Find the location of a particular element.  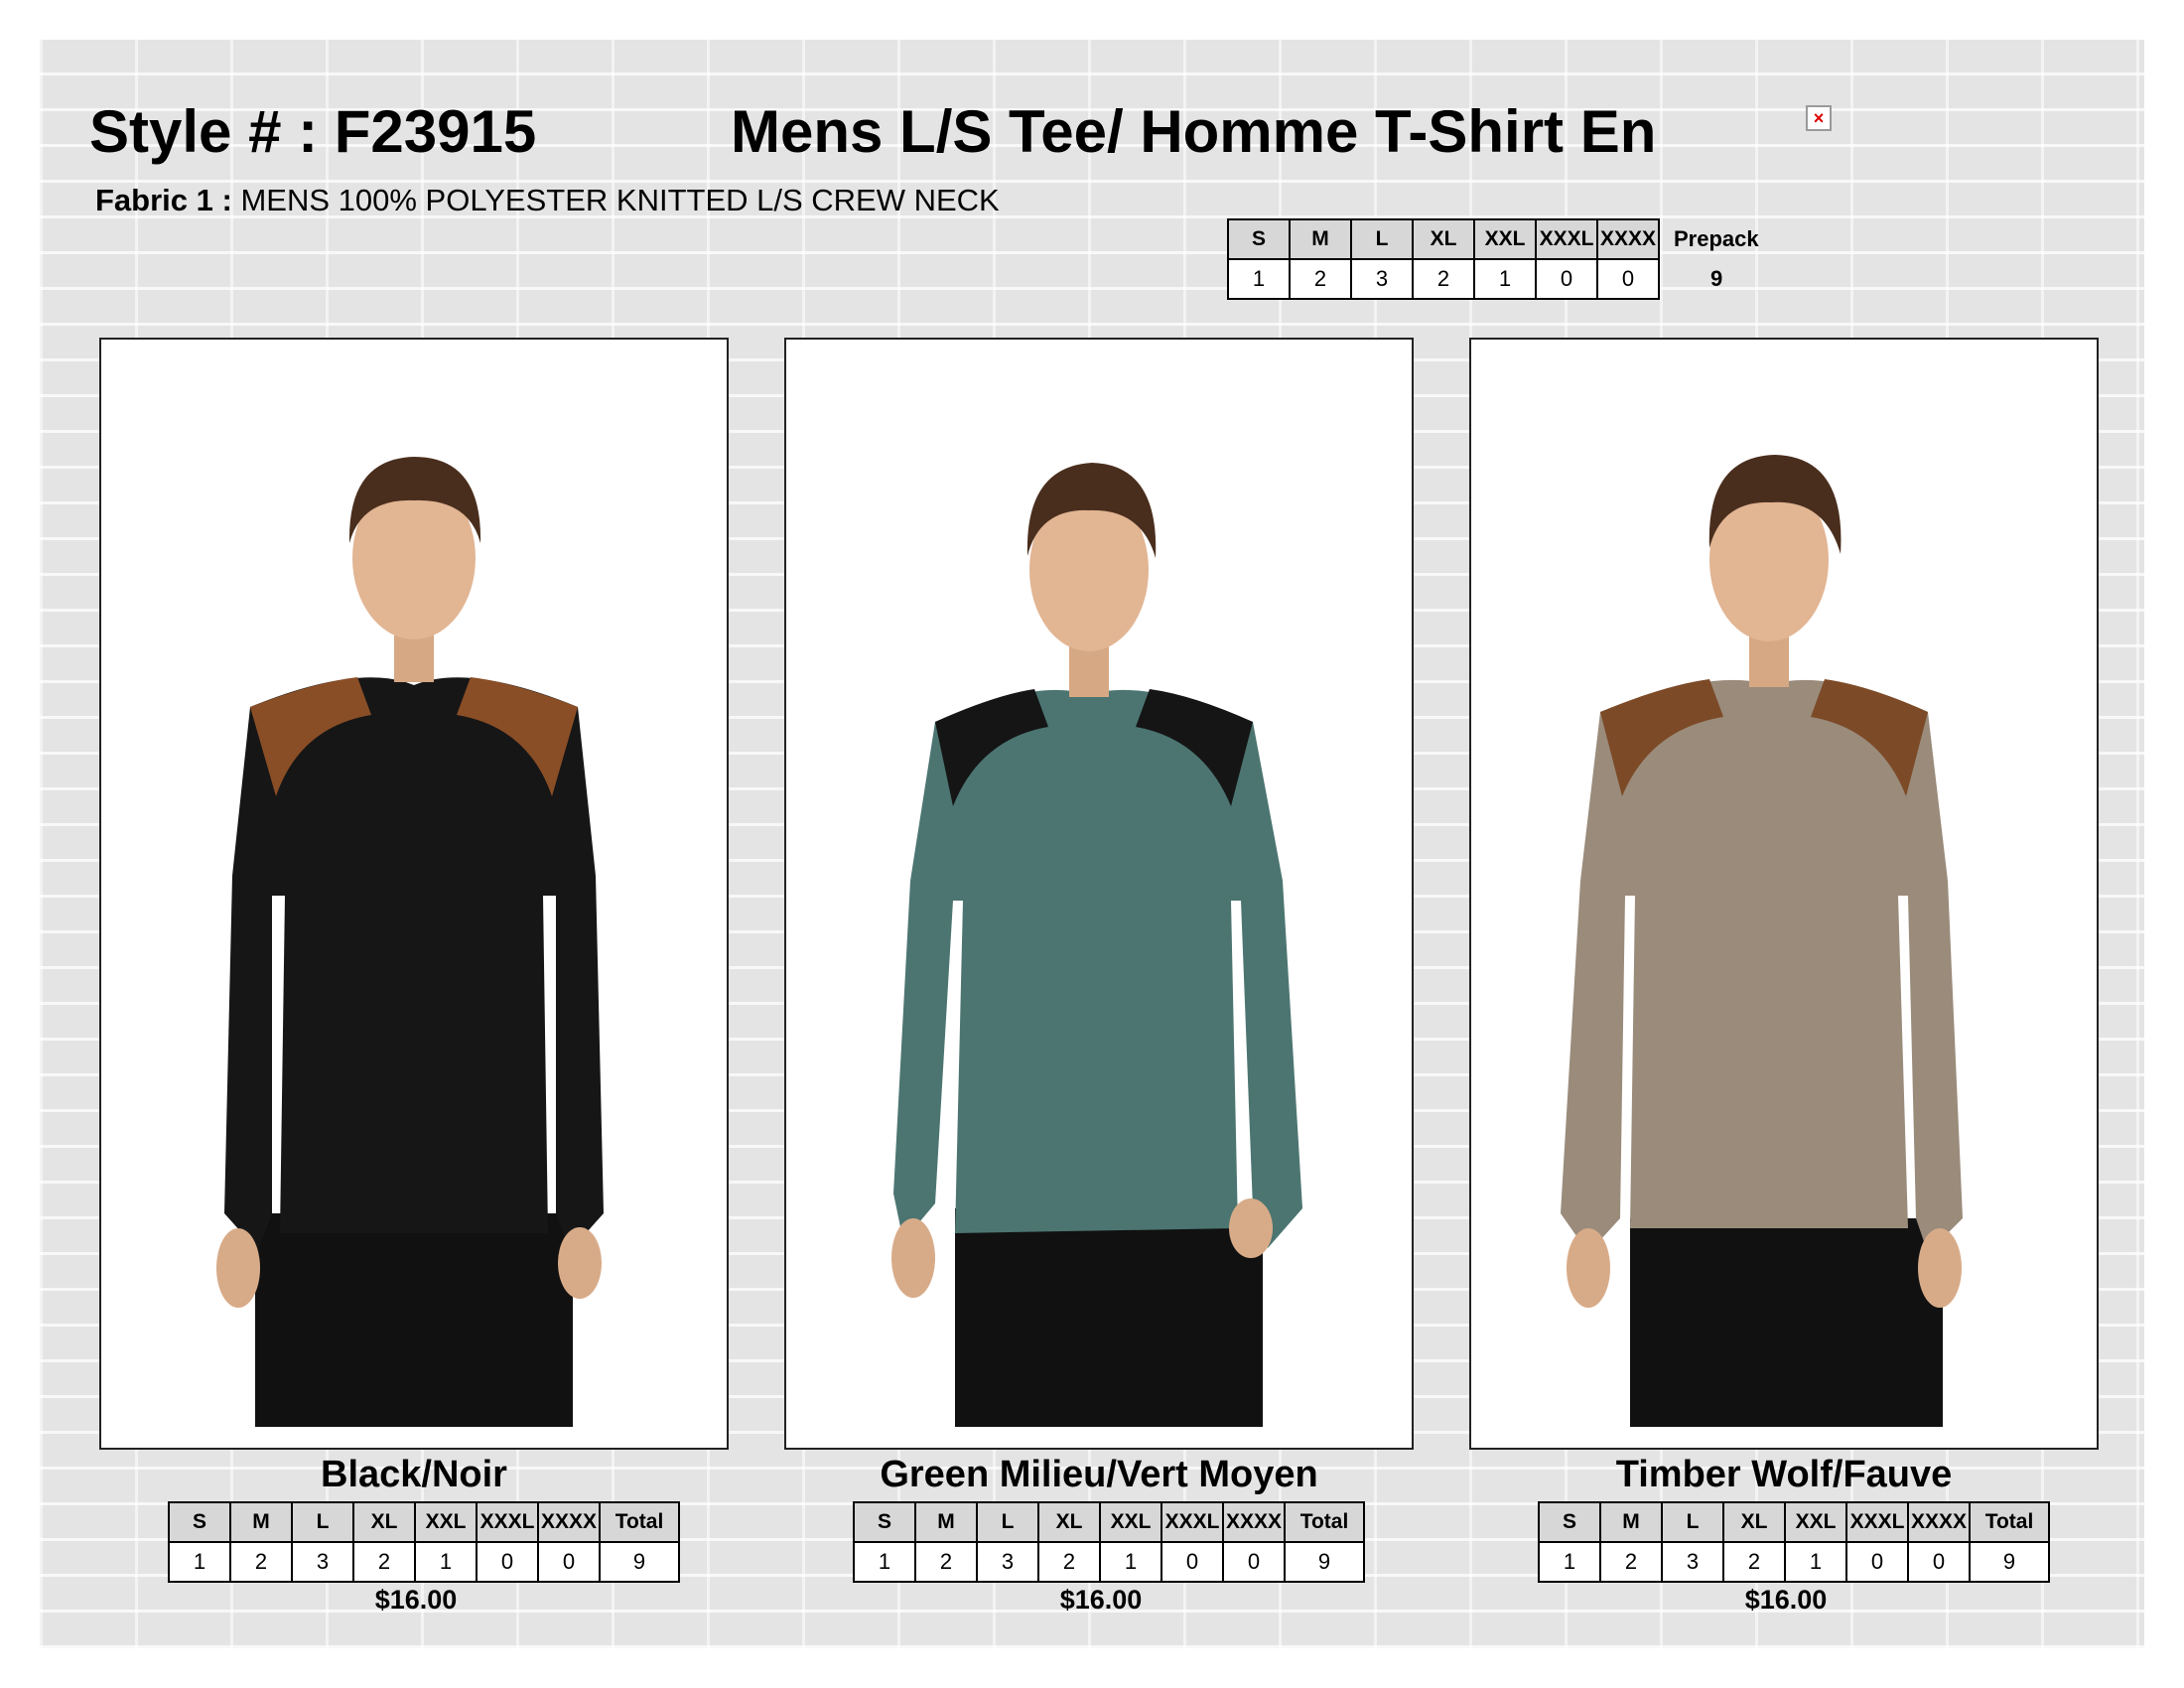

size-header-row: S M L XL XXL XXXL XXXX is located at coordinates (1443, 239).